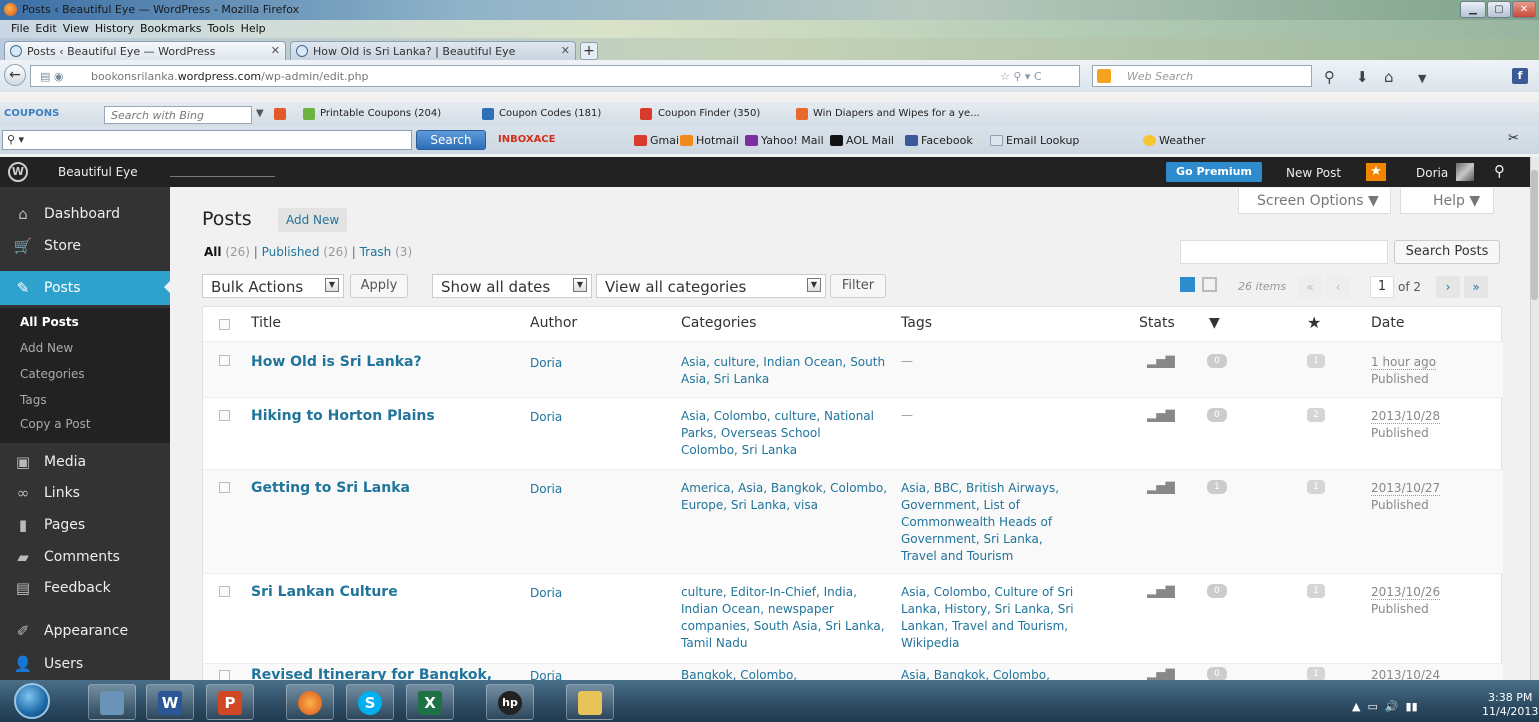  I want to click on bookmark-printable-coupons: Printable Coupons (204), so click(380, 113).